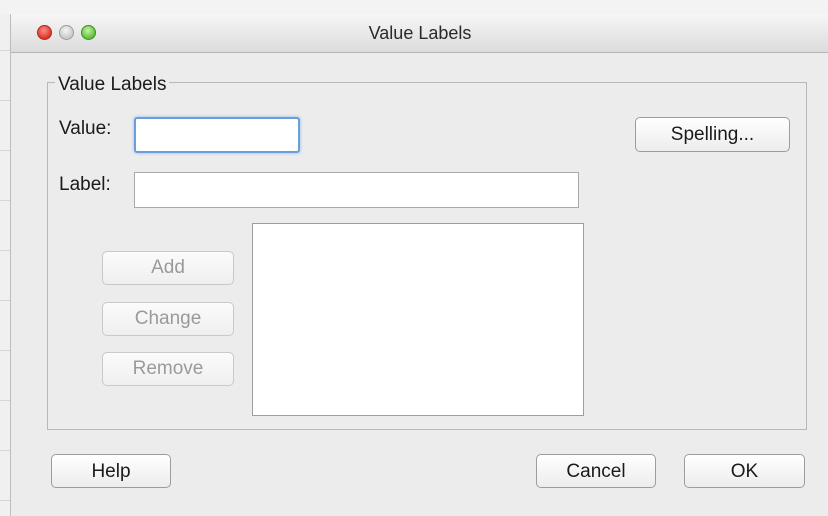 The image size is (828, 516). What do you see at coordinates (217, 135) in the screenshot?
I see `value-input` at bounding box center [217, 135].